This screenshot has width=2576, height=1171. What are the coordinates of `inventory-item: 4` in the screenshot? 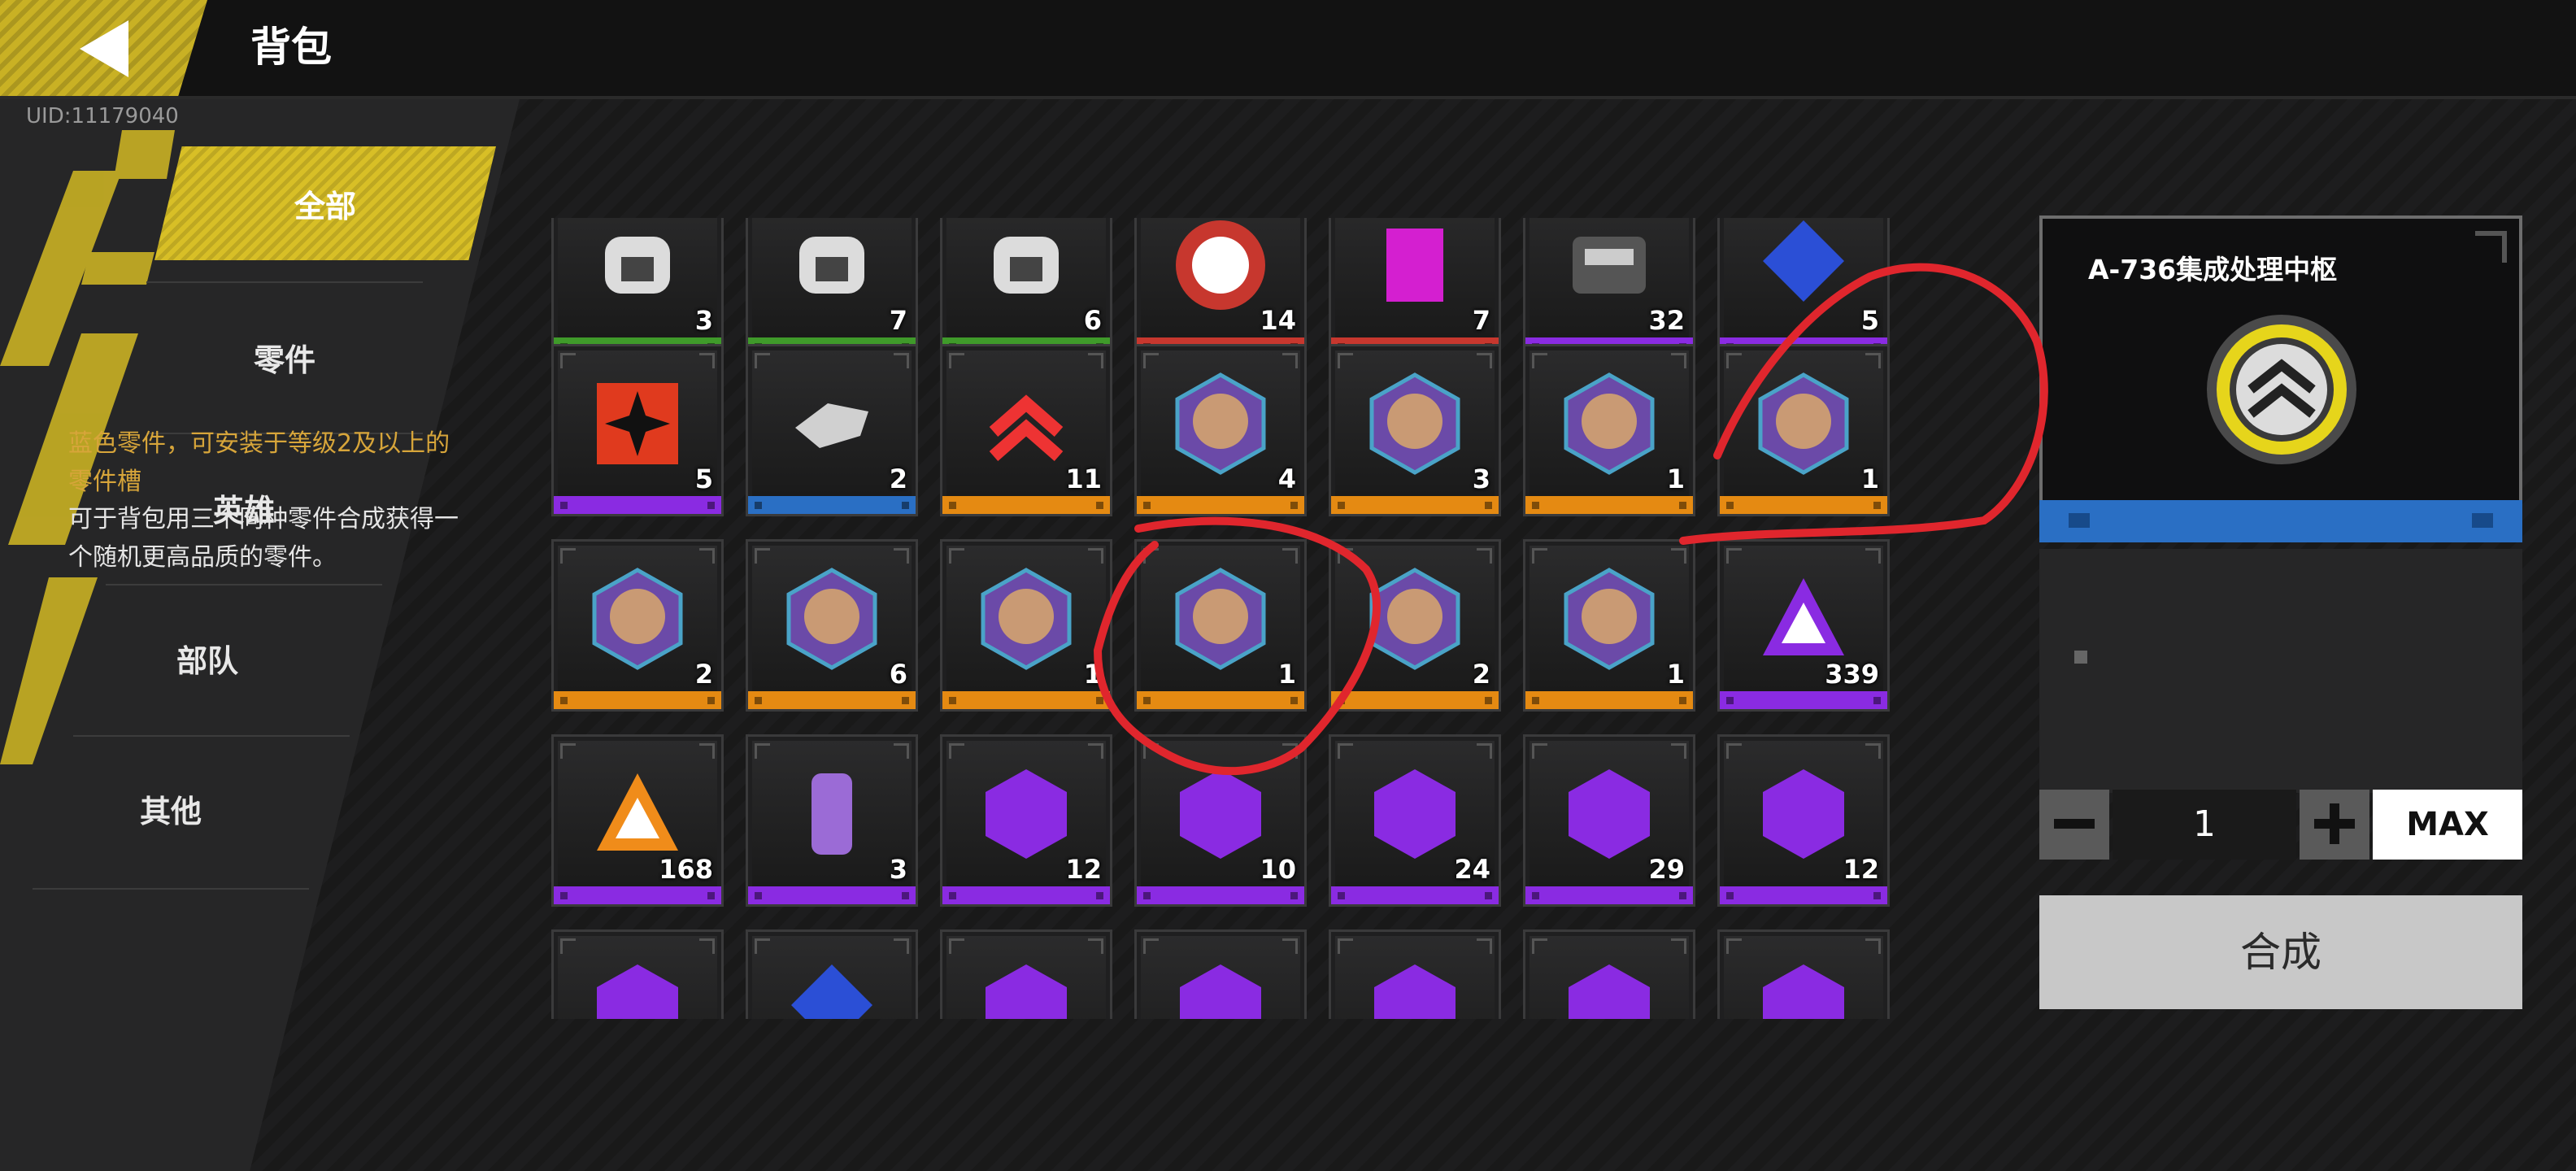 It's located at (1220, 430).